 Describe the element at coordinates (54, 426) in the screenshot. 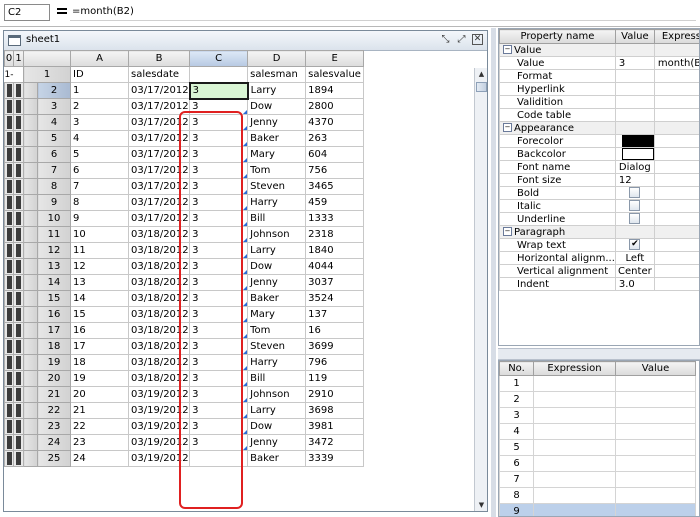

I see `row-header: 23` at that location.